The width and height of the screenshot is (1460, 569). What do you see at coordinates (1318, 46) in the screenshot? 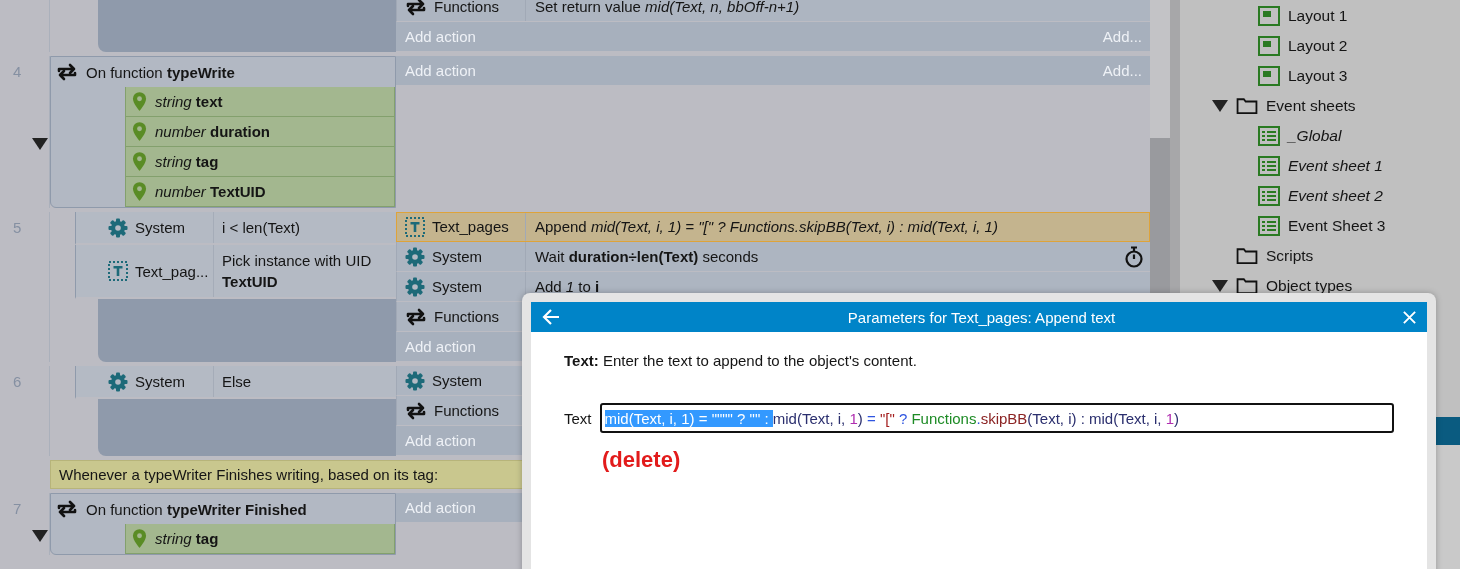
I see `tree-item: Layout 2` at bounding box center [1318, 46].